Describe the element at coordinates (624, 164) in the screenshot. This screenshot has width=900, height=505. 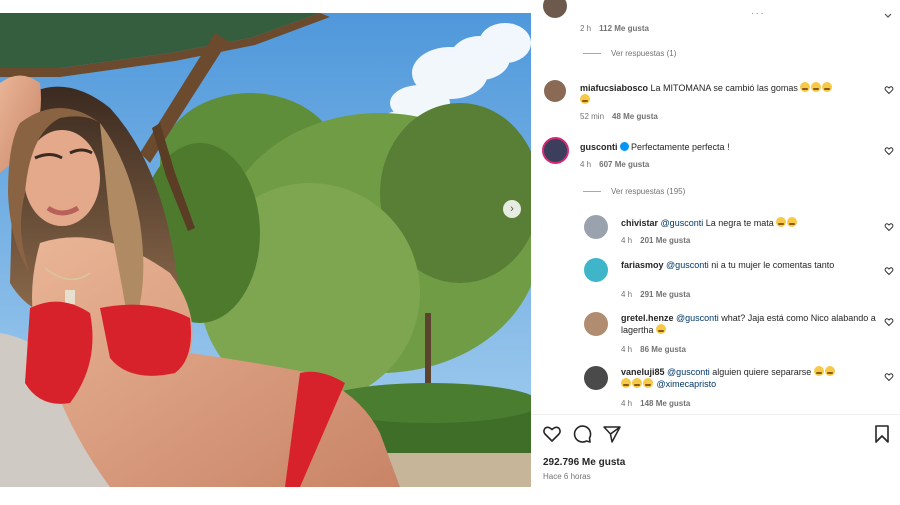
I see `comment-likes: 607 Me gusta` at that location.